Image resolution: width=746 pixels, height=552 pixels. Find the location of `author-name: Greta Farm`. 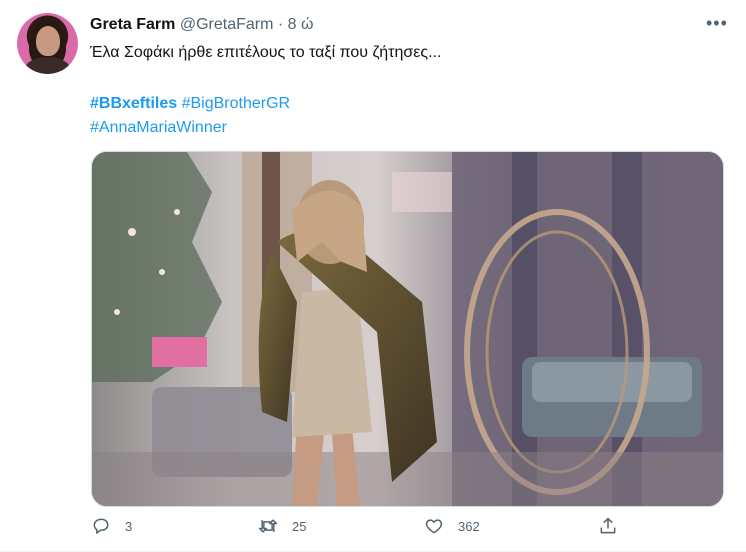

author-name: Greta Farm is located at coordinates (132, 24).